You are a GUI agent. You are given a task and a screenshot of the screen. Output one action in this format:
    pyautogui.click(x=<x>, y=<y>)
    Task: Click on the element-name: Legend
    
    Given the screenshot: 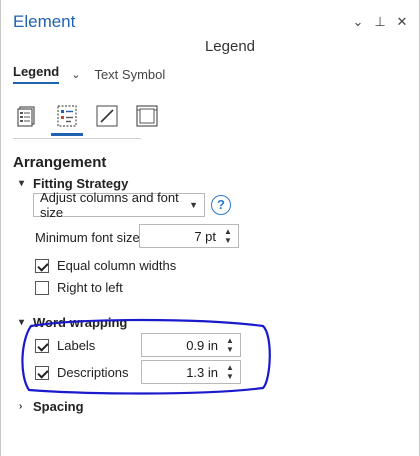 What is the action you would take?
    pyautogui.click(x=230, y=46)
    